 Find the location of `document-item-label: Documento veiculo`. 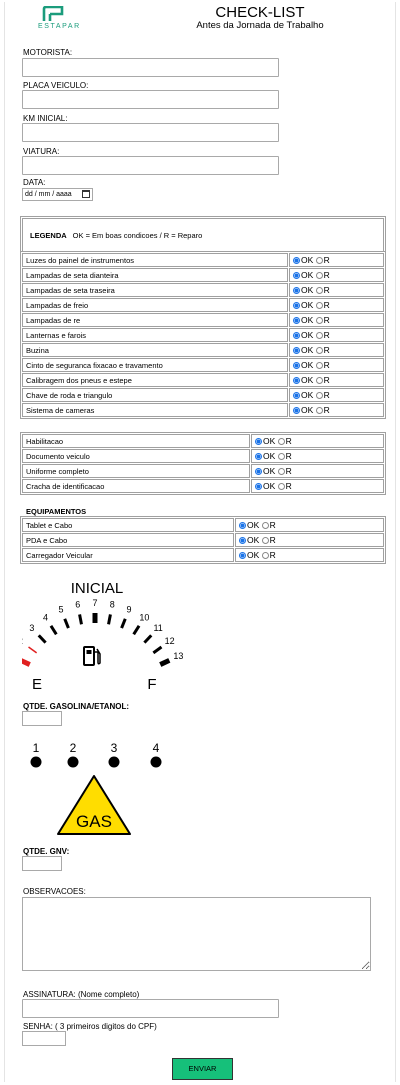

document-item-label: Documento veiculo is located at coordinates (136, 456).